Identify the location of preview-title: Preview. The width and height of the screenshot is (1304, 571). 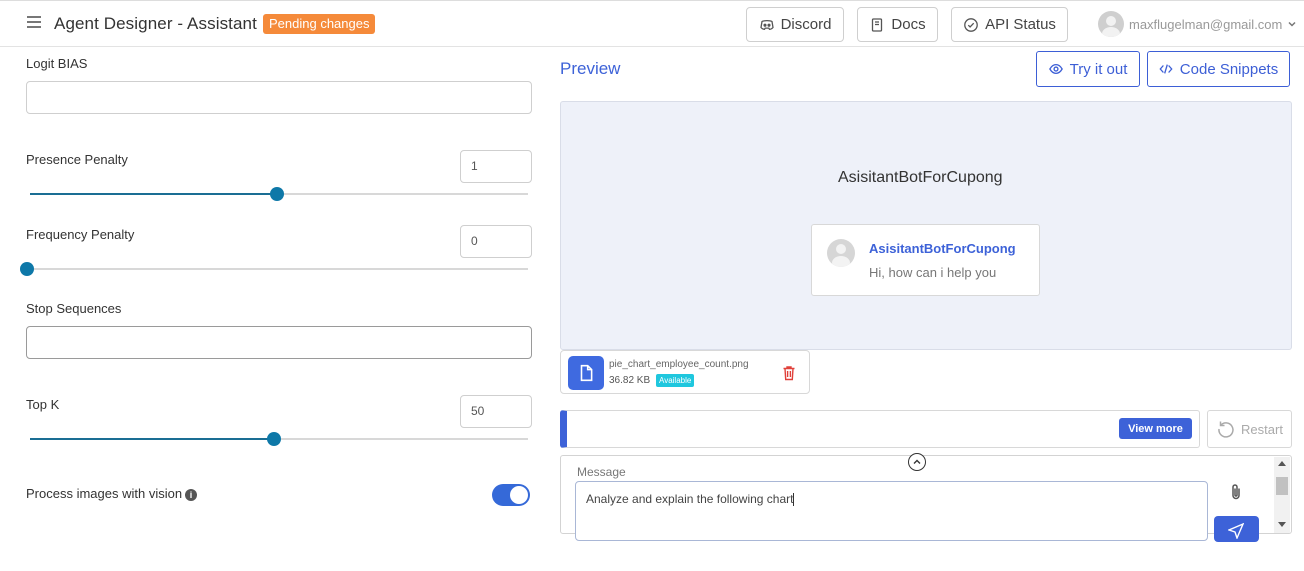
(590, 68).